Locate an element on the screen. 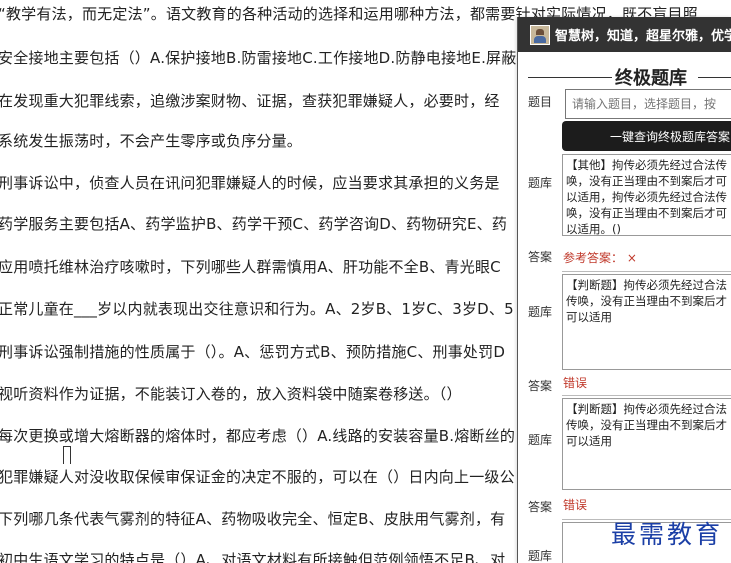 The width and height of the screenshot is (731, 563). panel-title-row: 终极题库 is located at coordinates (624, 77).